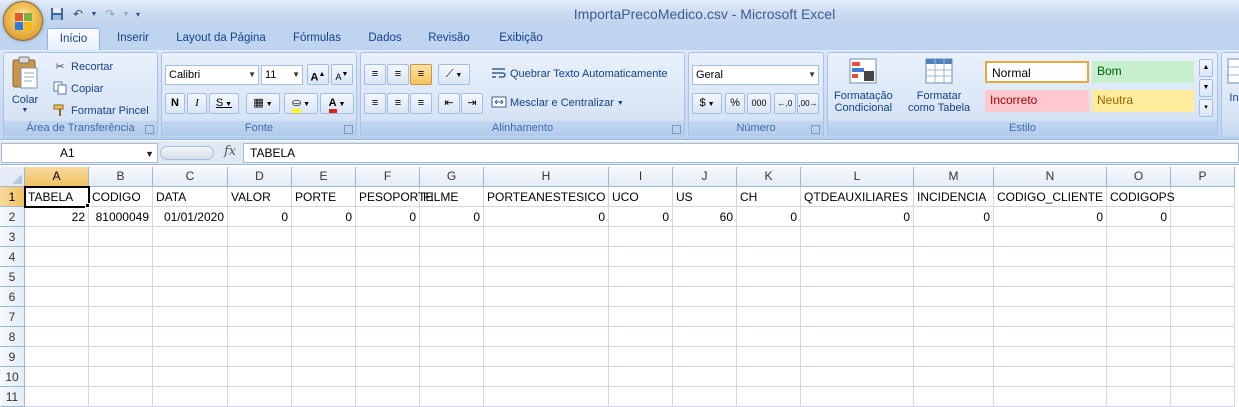 This screenshot has height=407, width=1239. Describe the element at coordinates (759, 103) in the screenshot. I see `thousands-button: 000` at that location.